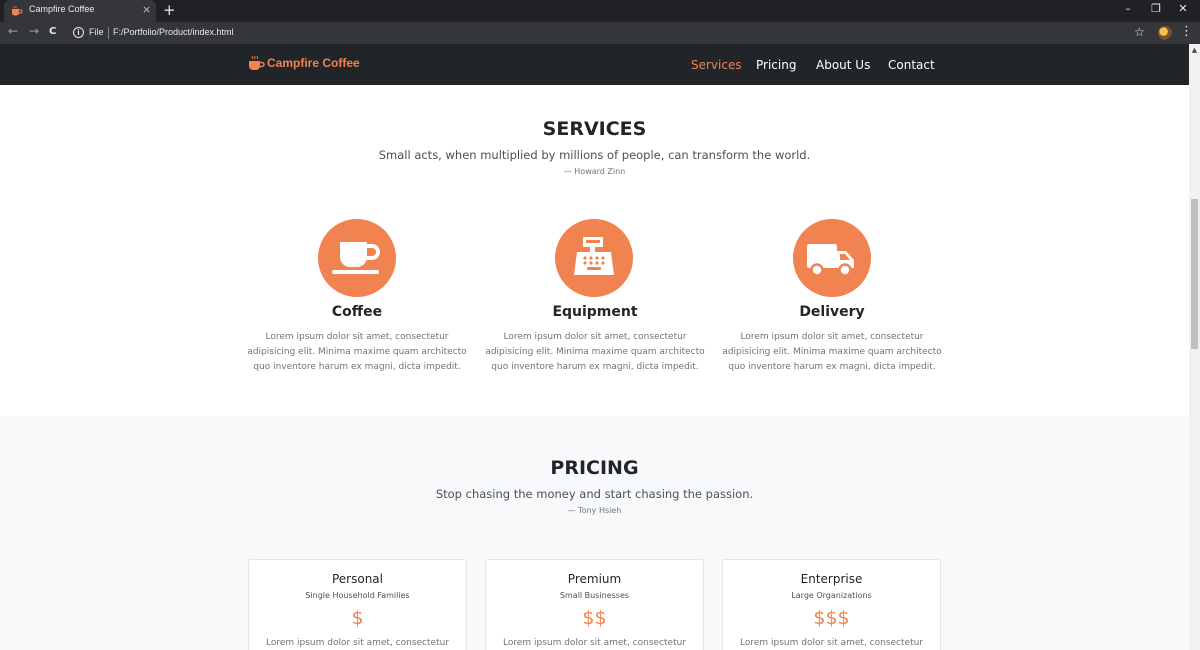  Describe the element at coordinates (594, 510) in the screenshot. I see `pricing-quote-author: — Tony Hsieh` at that location.